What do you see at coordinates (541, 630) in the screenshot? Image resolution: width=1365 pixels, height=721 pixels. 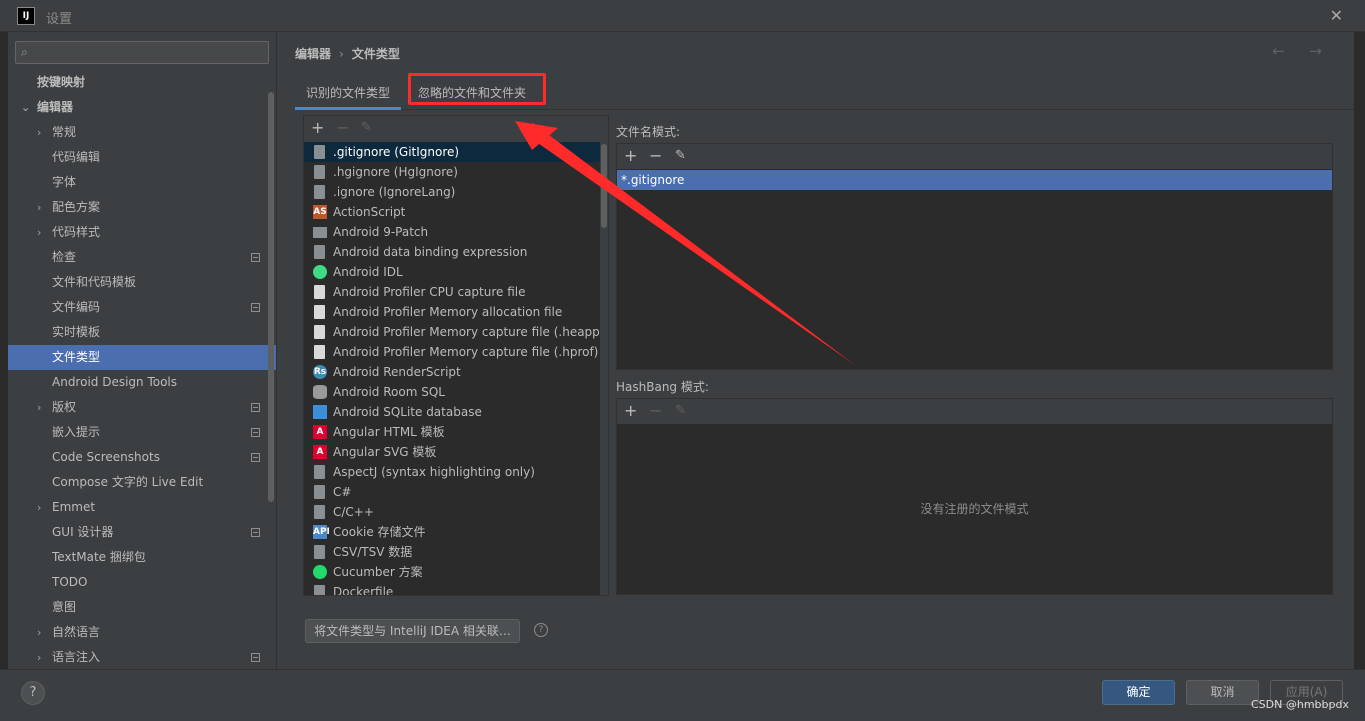 I see `help-icon: ?` at bounding box center [541, 630].